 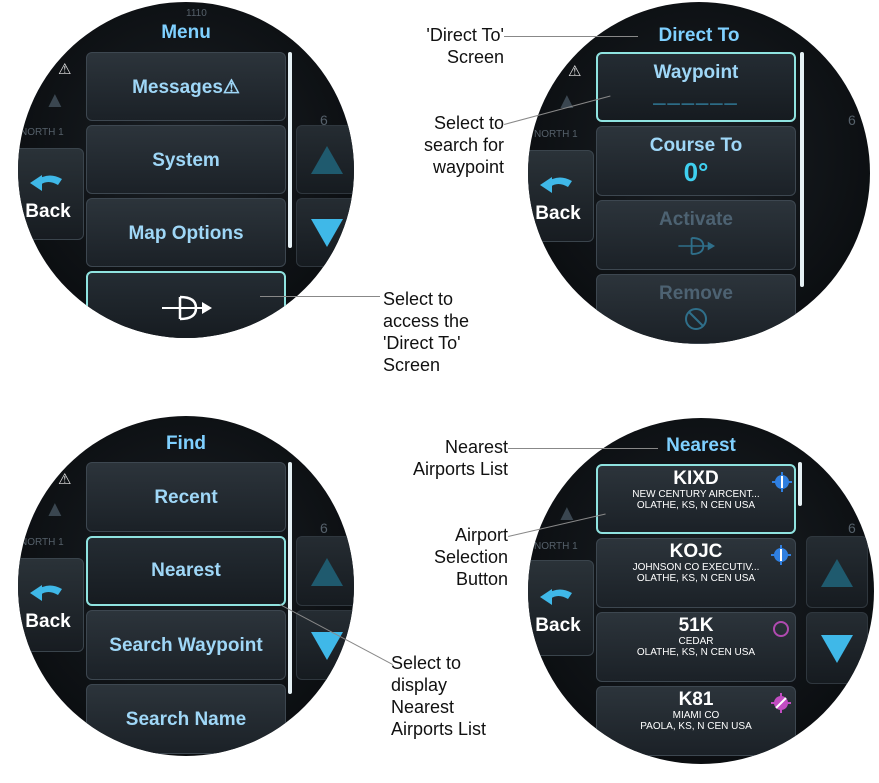 I want to click on screen-title: Nearest, so click(x=701, y=445).